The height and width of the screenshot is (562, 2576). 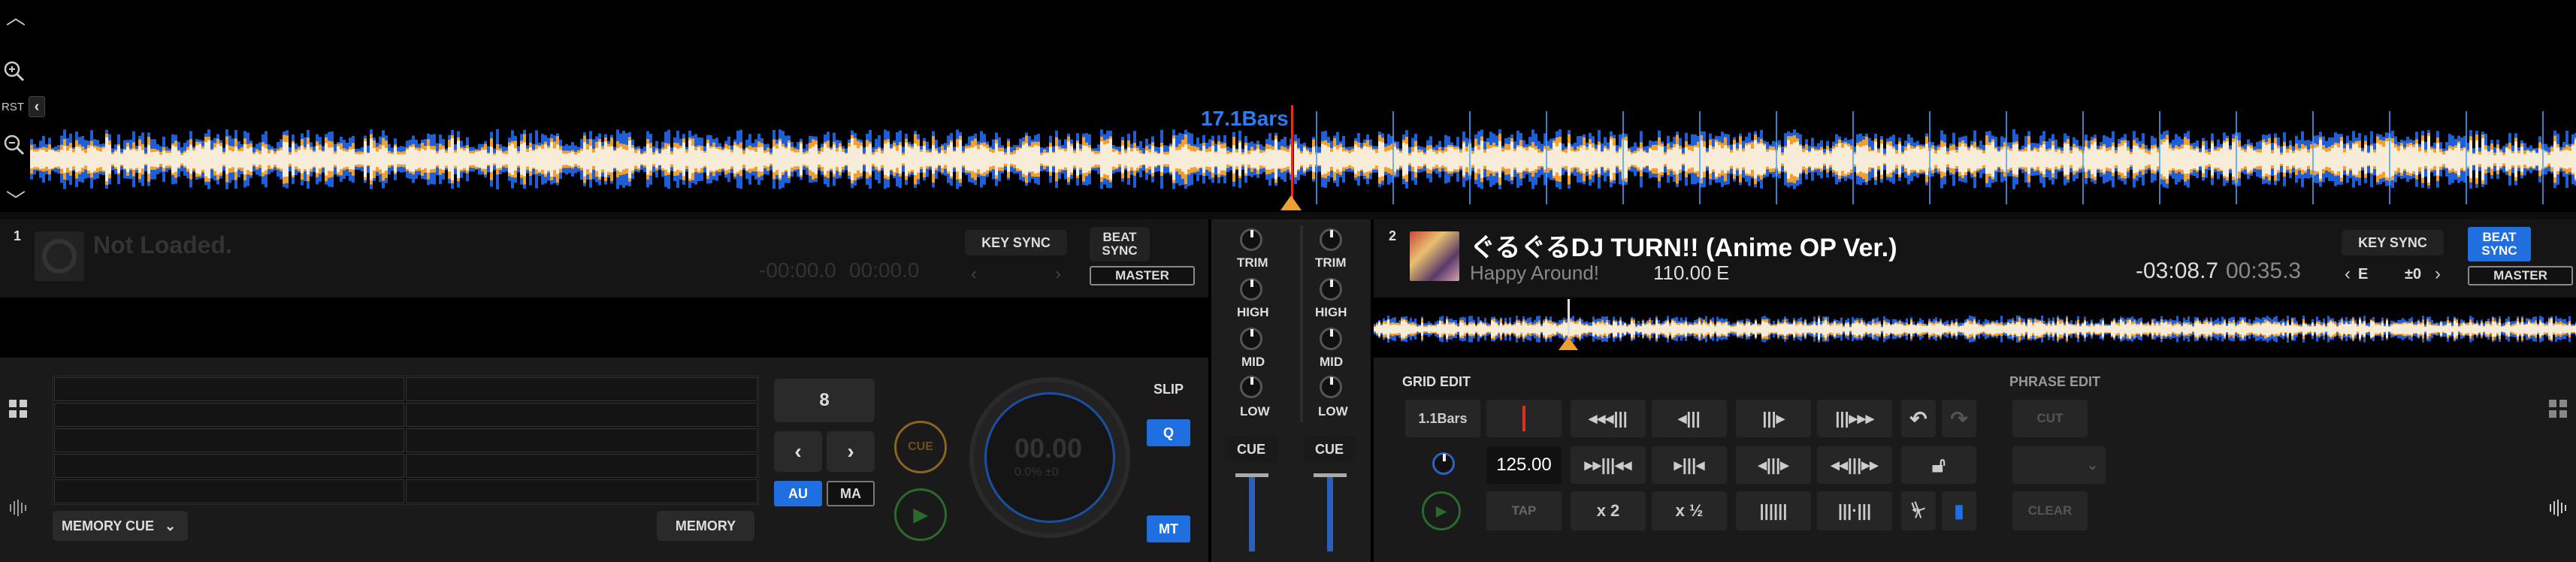 I want to click on deck1-key-up-icon: ›, so click(x=1058, y=274).